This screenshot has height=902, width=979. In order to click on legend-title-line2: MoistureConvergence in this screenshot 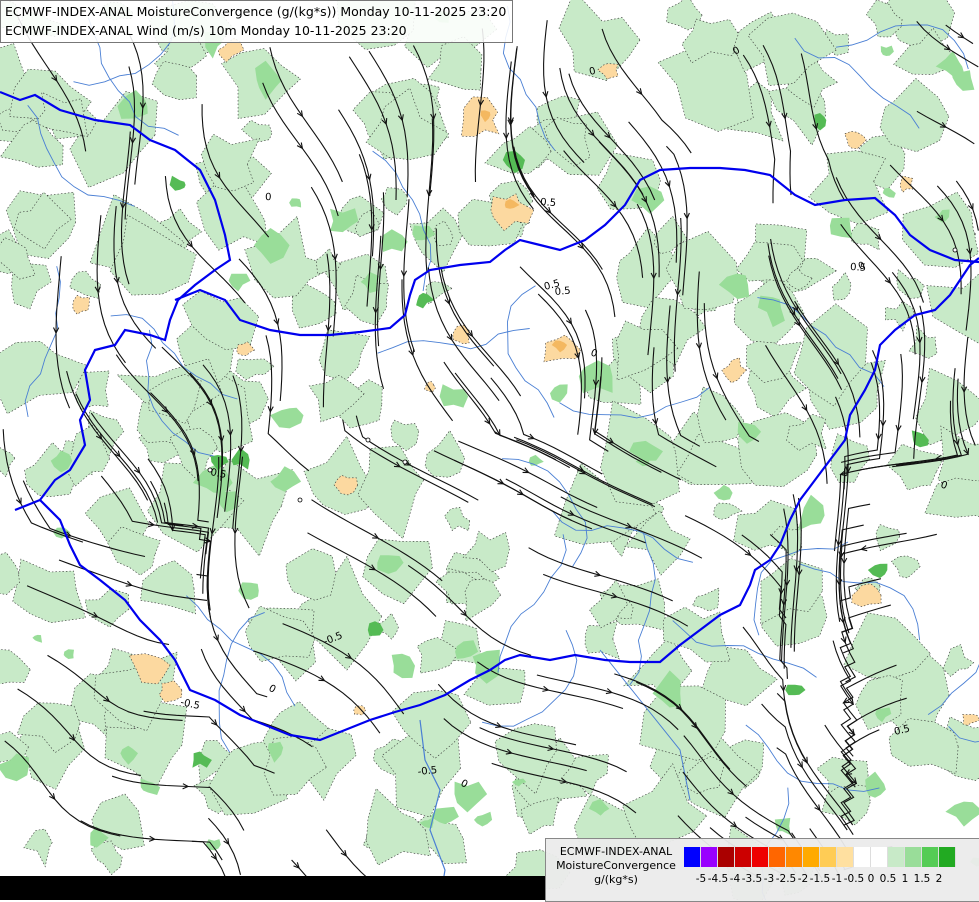, I will do `click(616, 866)`.